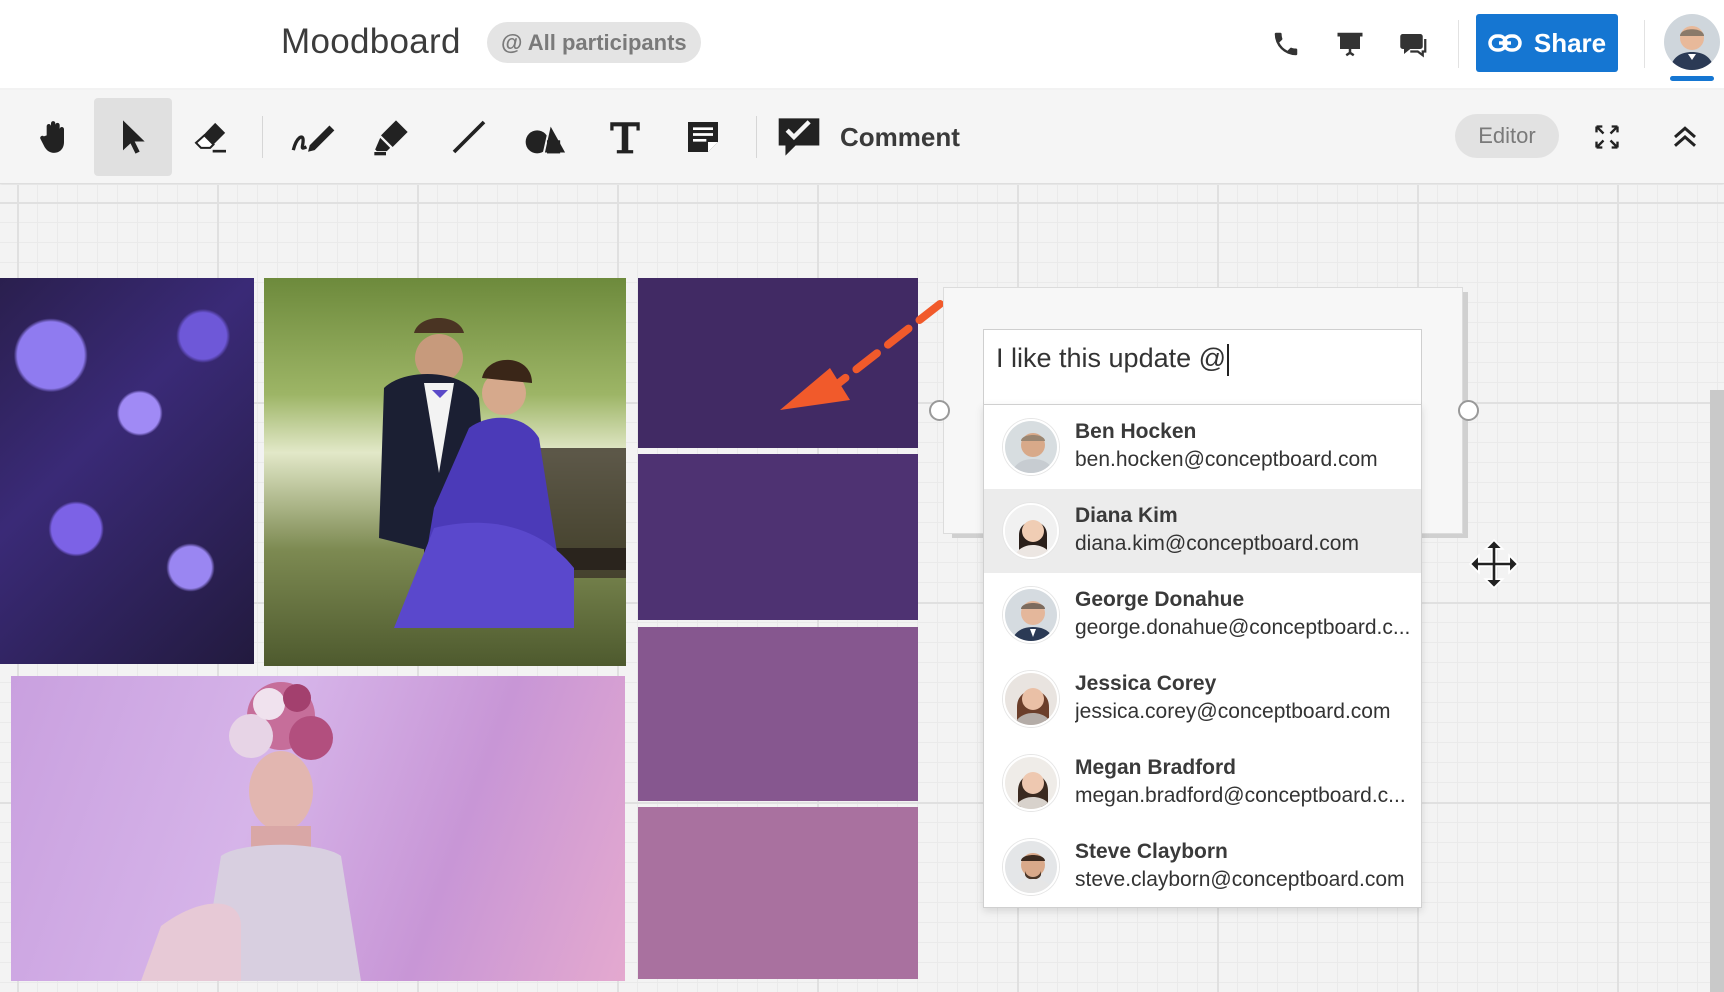 The width and height of the screenshot is (1724, 992). I want to click on board-title: Moodboard, so click(371, 42).